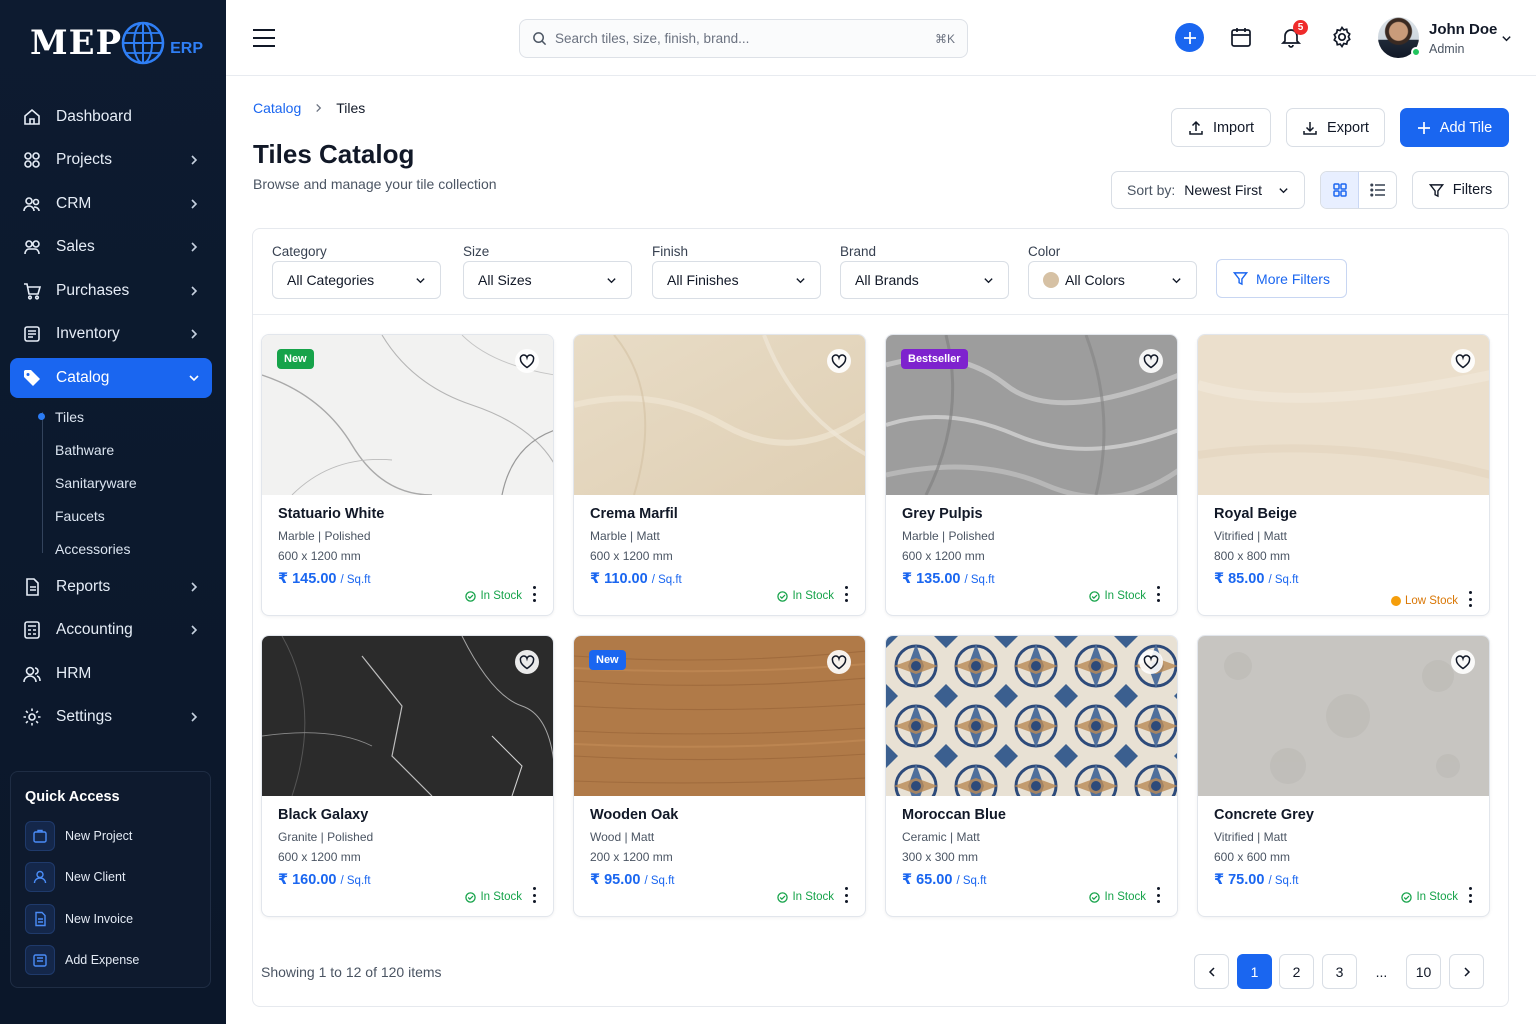 Image resolution: width=1536 pixels, height=1024 pixels. I want to click on product-name: Wooden Oak, so click(634, 815).